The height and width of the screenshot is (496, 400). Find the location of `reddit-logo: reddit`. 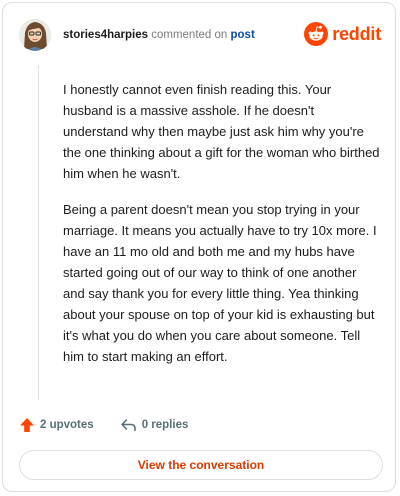

reddit-logo: reddit is located at coordinates (342, 34).